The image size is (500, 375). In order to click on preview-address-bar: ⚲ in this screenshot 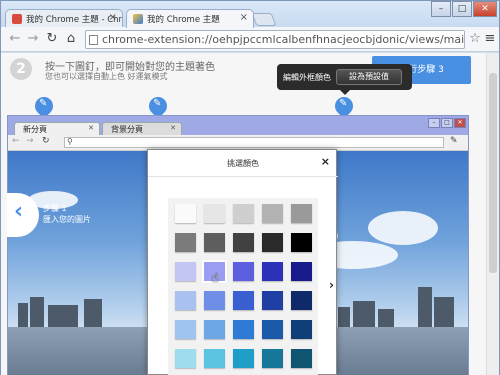, I will do `click(254, 142)`.